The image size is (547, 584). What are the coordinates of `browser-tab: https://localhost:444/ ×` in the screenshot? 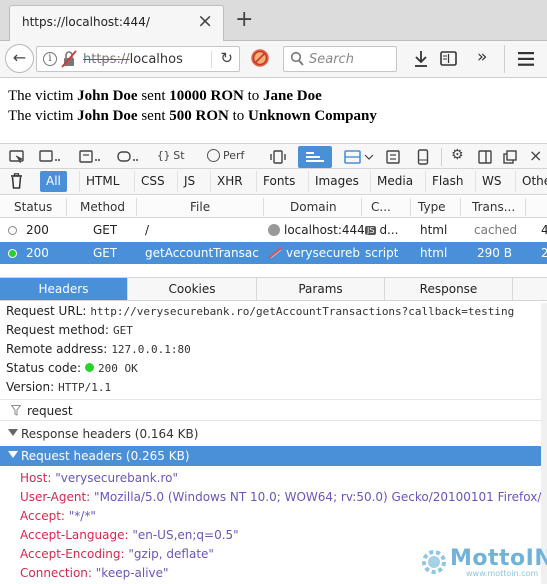 It's located at (116, 23).